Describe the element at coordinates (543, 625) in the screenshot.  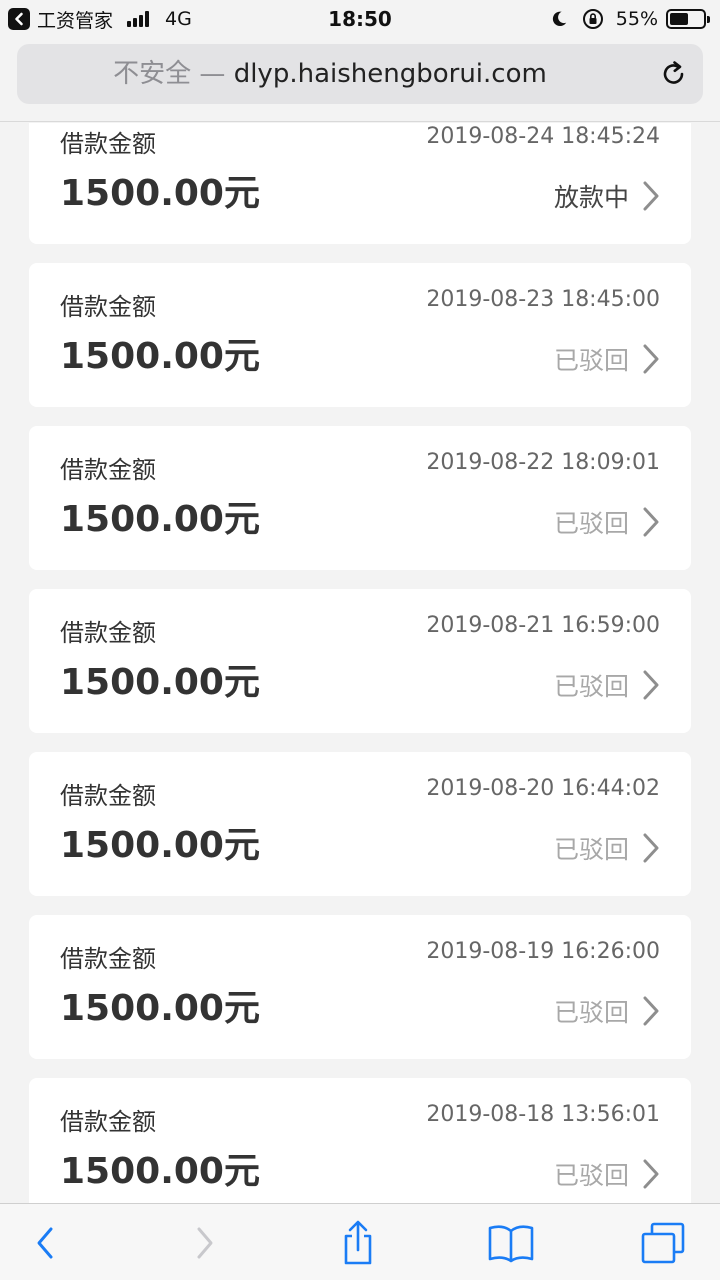
I see `card-time: 2019-08-21 16:59:00` at that location.